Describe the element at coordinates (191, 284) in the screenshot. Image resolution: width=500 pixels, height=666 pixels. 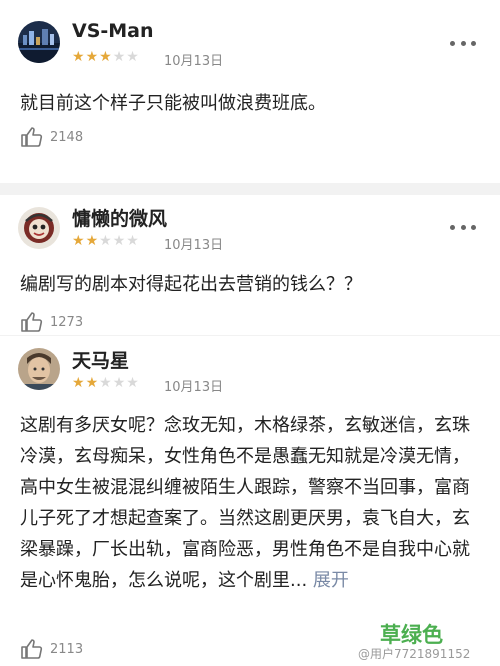
I see `comment-text: 编剧写的剧本对得起花出去营销的钱么？？` at that location.